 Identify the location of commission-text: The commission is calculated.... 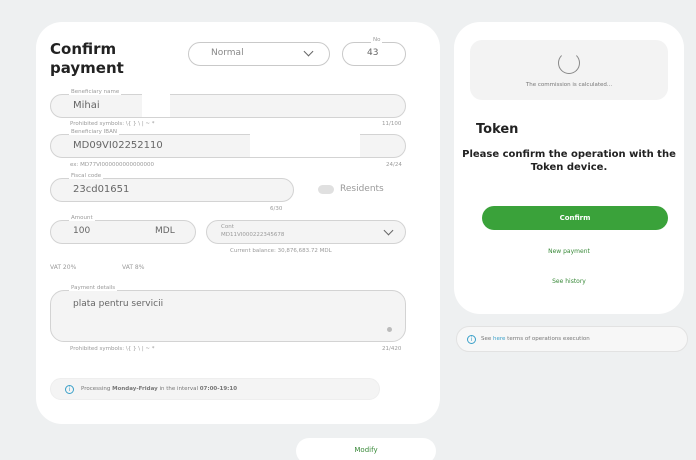
(569, 85).